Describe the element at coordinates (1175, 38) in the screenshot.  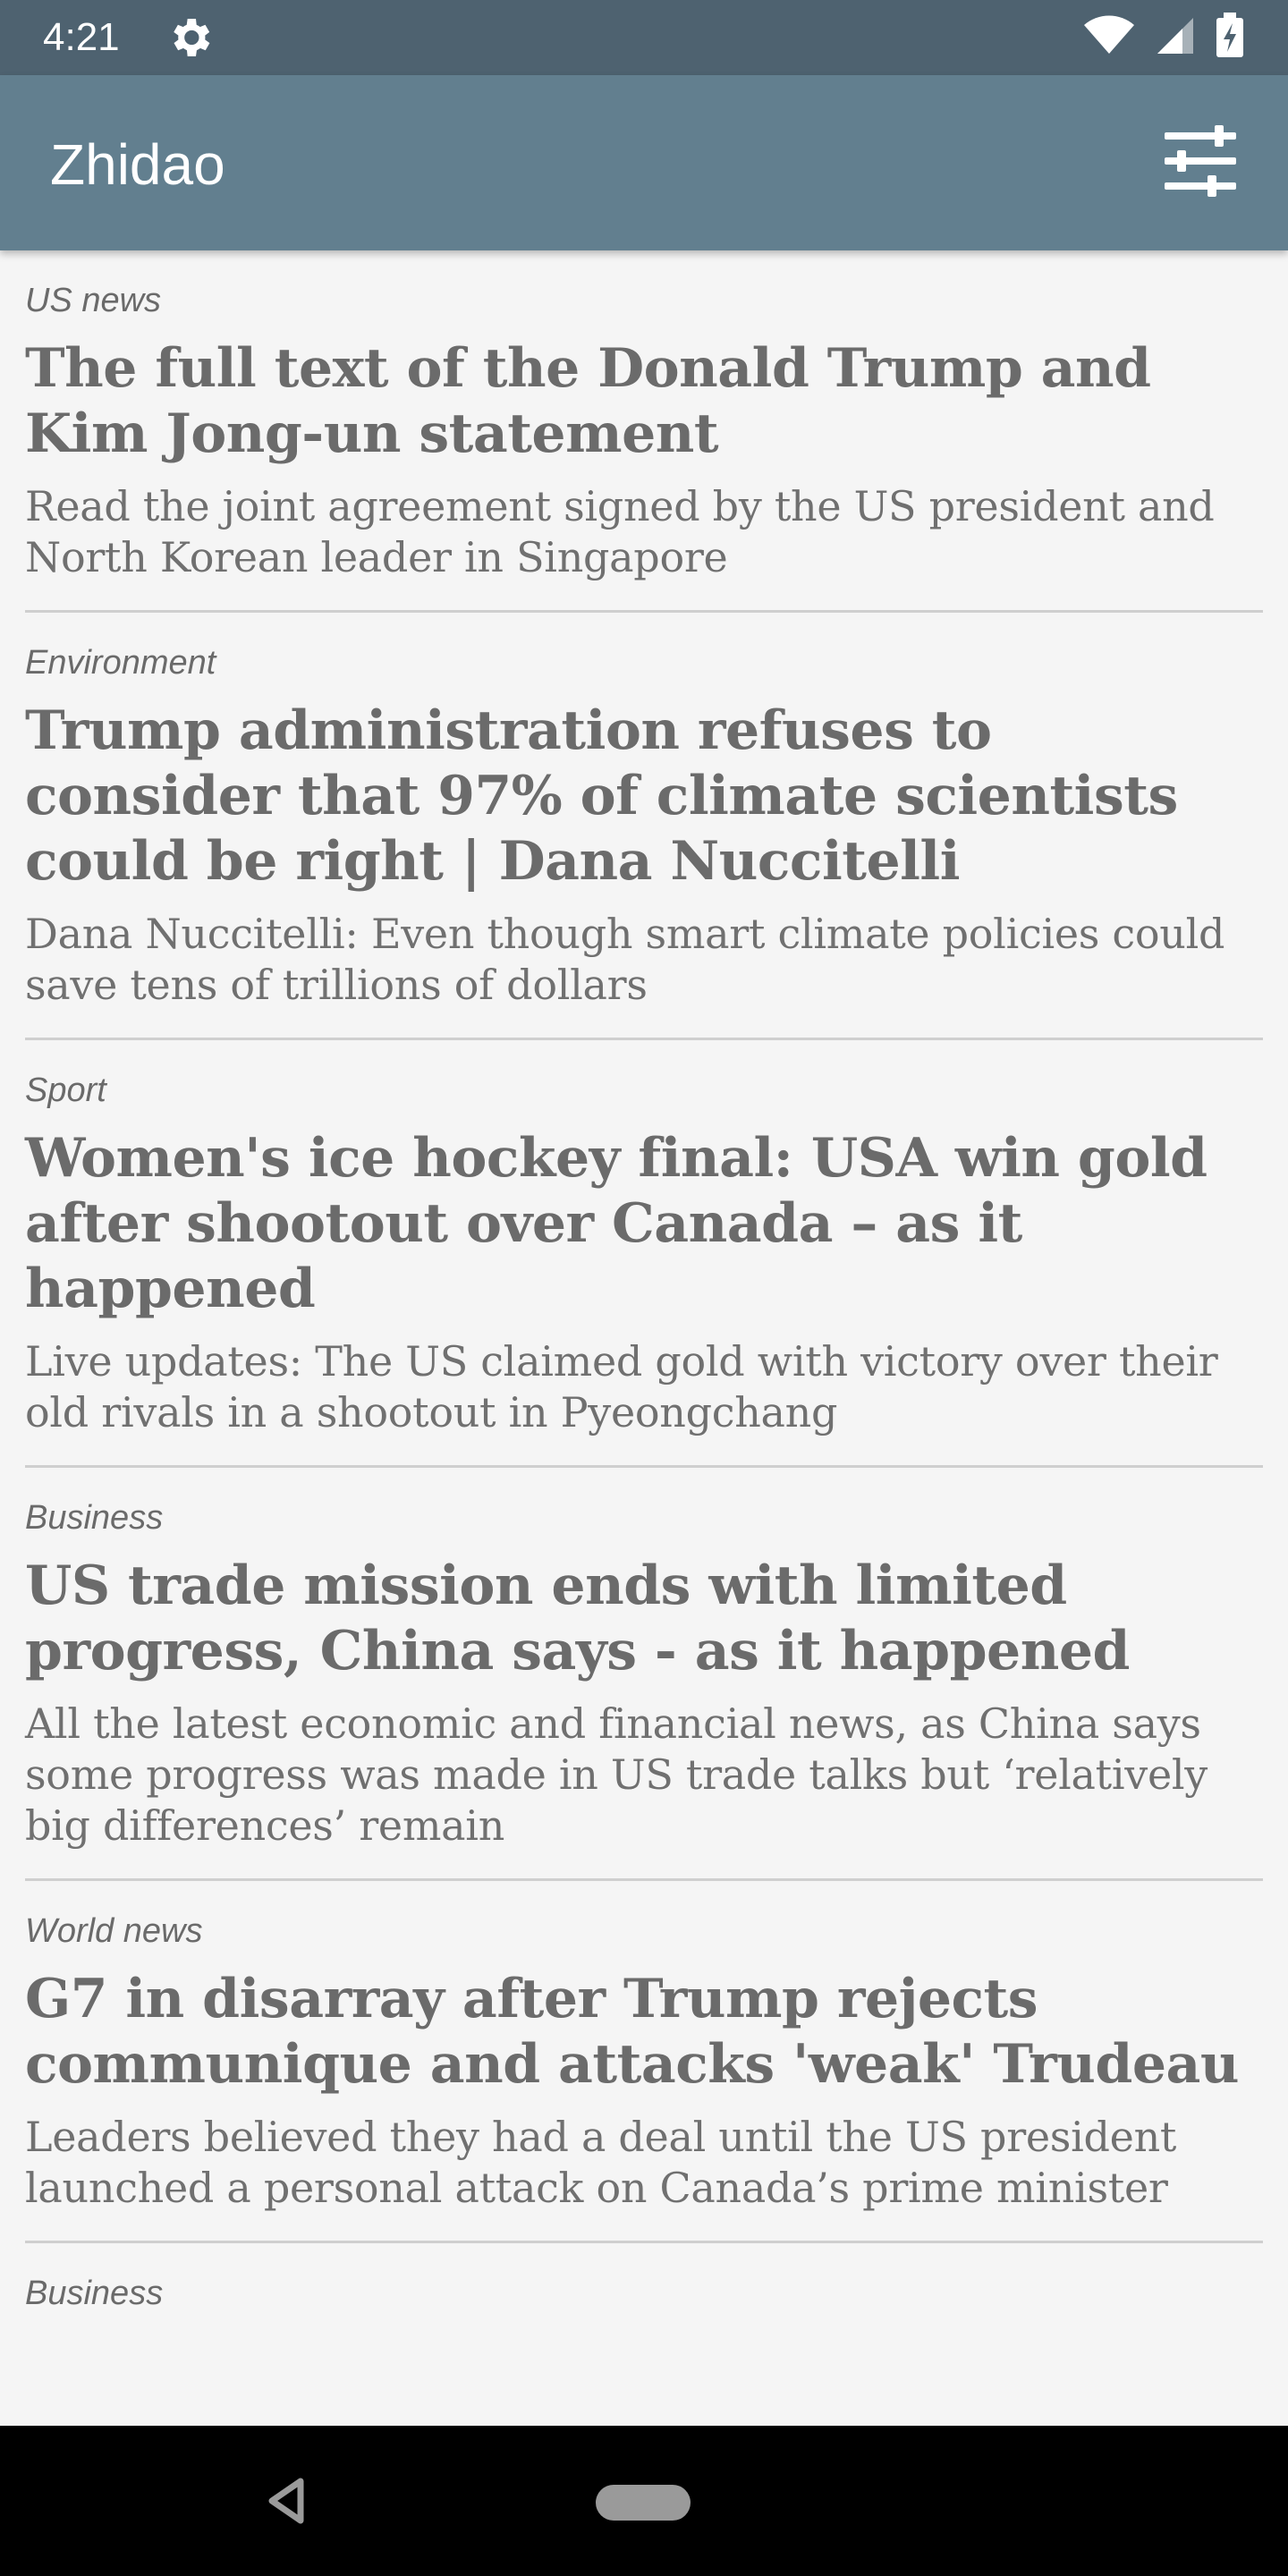
I see `signal-icon` at that location.